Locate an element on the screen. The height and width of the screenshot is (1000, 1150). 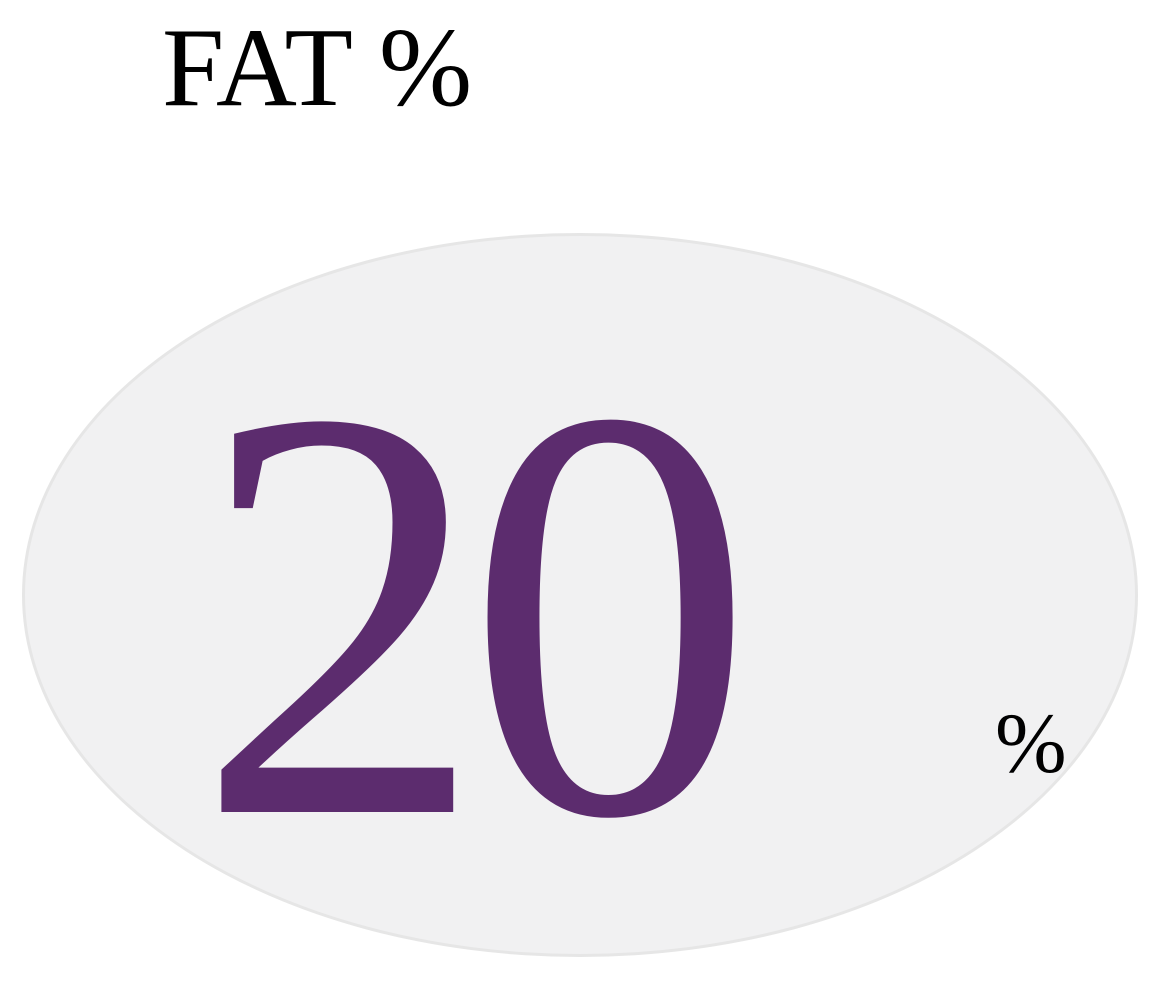
unit-label: % is located at coordinates (1031, 743).